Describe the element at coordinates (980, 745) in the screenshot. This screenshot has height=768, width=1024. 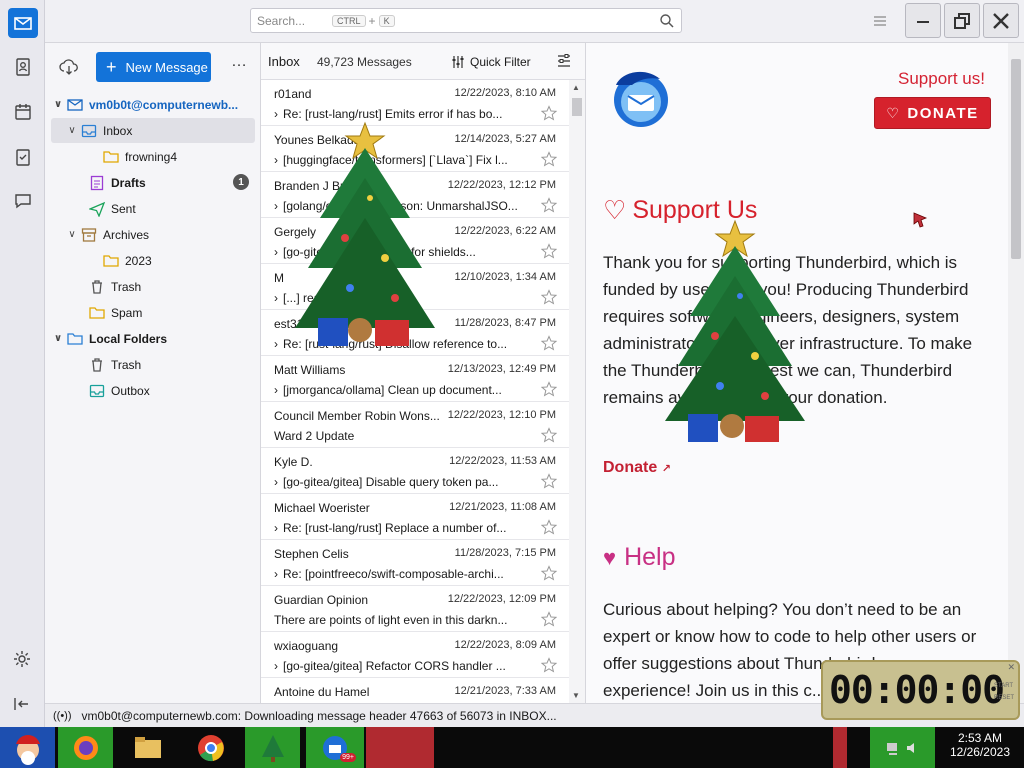
I see `taskbar-clock: 2:53 AM 12/26/2023` at that location.